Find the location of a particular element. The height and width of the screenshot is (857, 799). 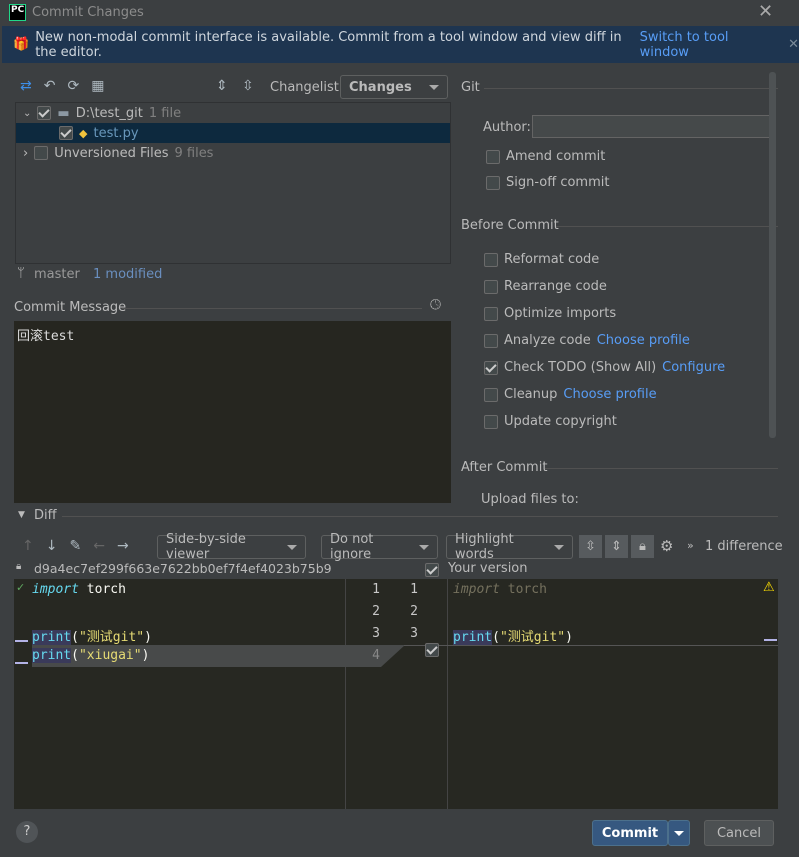

refresh-icon: ⟳ is located at coordinates (73, 86).